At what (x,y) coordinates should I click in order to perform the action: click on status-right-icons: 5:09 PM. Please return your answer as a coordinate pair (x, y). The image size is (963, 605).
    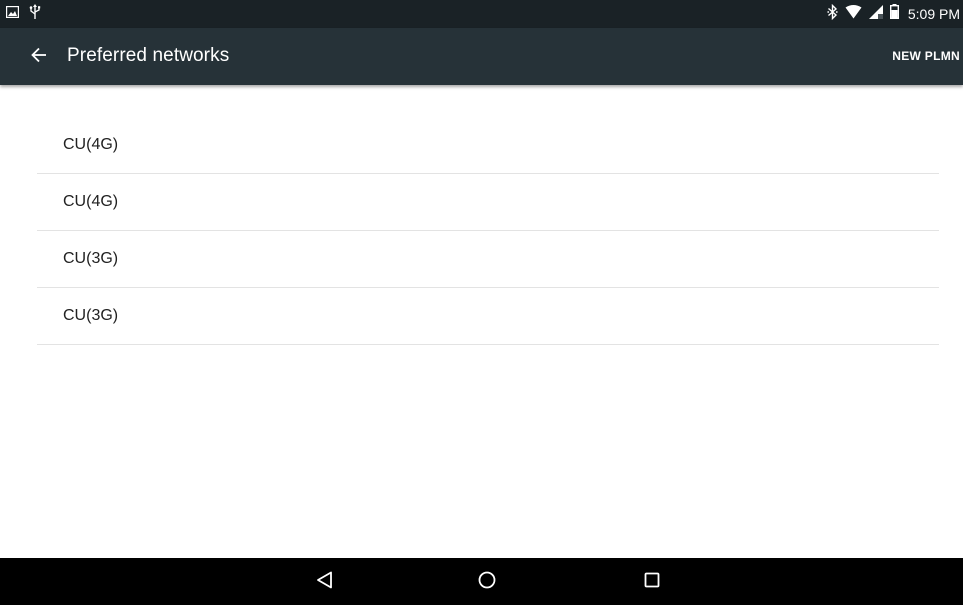
    Looking at the image, I should click on (893, 14).